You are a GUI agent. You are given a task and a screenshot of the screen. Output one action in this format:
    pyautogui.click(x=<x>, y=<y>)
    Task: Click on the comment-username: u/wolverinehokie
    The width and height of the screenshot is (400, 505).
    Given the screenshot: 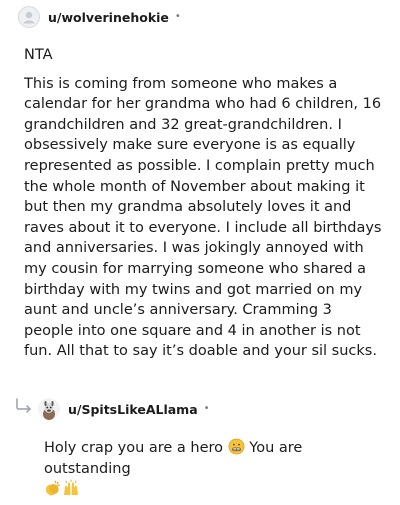 What is the action you would take?
    pyautogui.click(x=108, y=17)
    